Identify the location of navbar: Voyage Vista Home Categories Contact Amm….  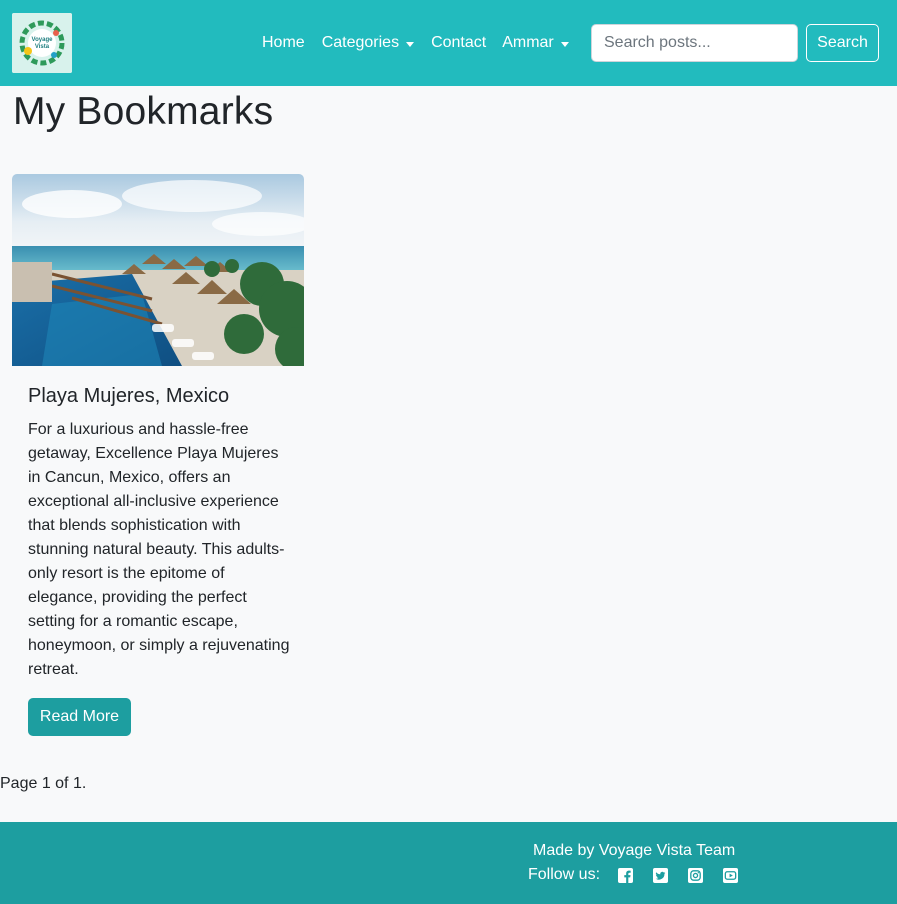
(448, 43).